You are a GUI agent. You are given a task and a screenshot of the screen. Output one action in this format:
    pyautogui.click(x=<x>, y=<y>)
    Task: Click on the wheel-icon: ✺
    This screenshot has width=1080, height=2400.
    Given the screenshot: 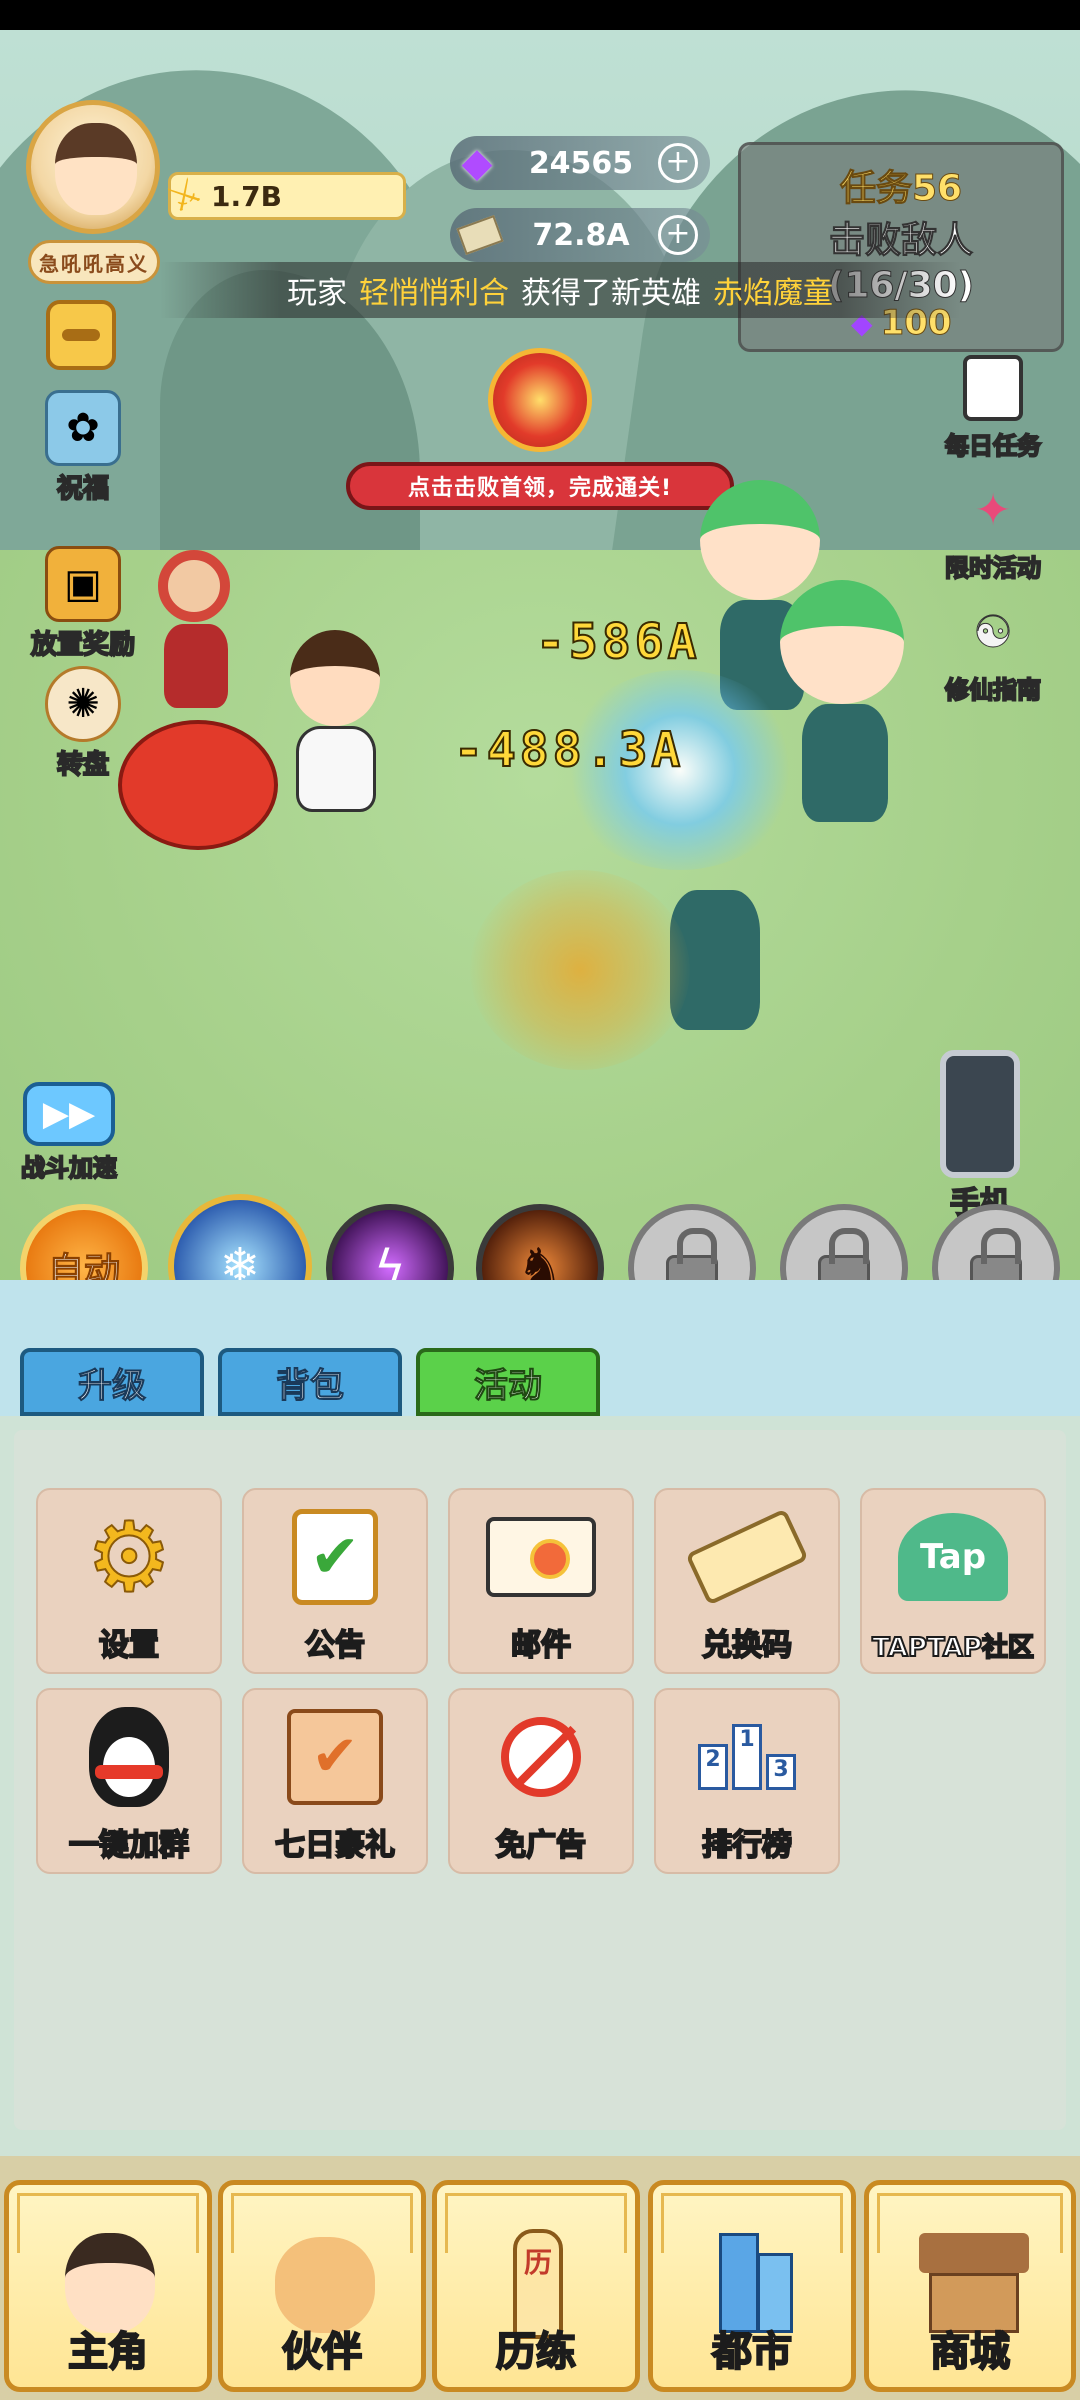 What is the action you would take?
    pyautogui.click(x=83, y=704)
    